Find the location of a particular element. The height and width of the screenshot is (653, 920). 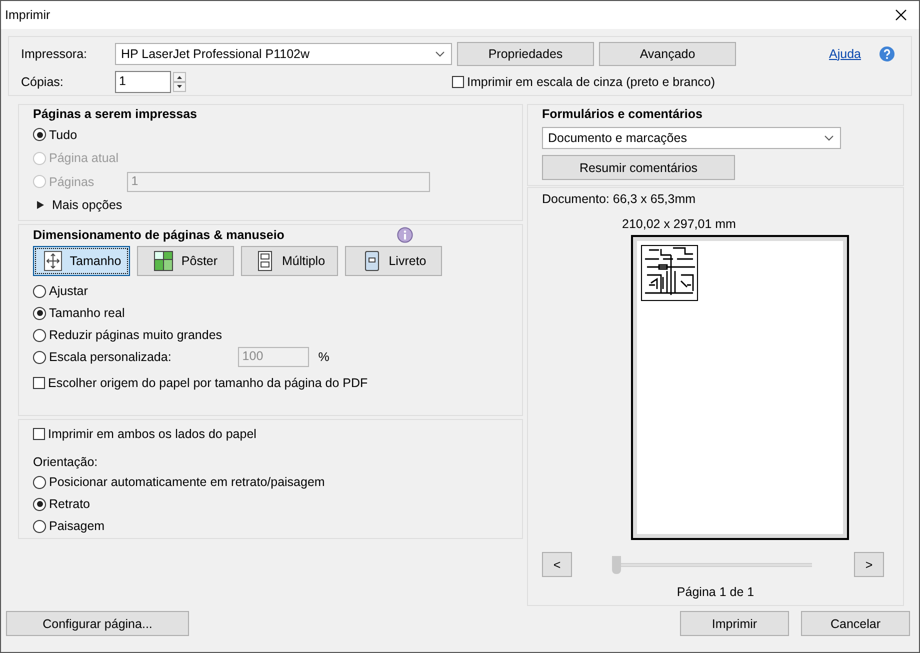

copies-spinner is located at coordinates (179, 82).